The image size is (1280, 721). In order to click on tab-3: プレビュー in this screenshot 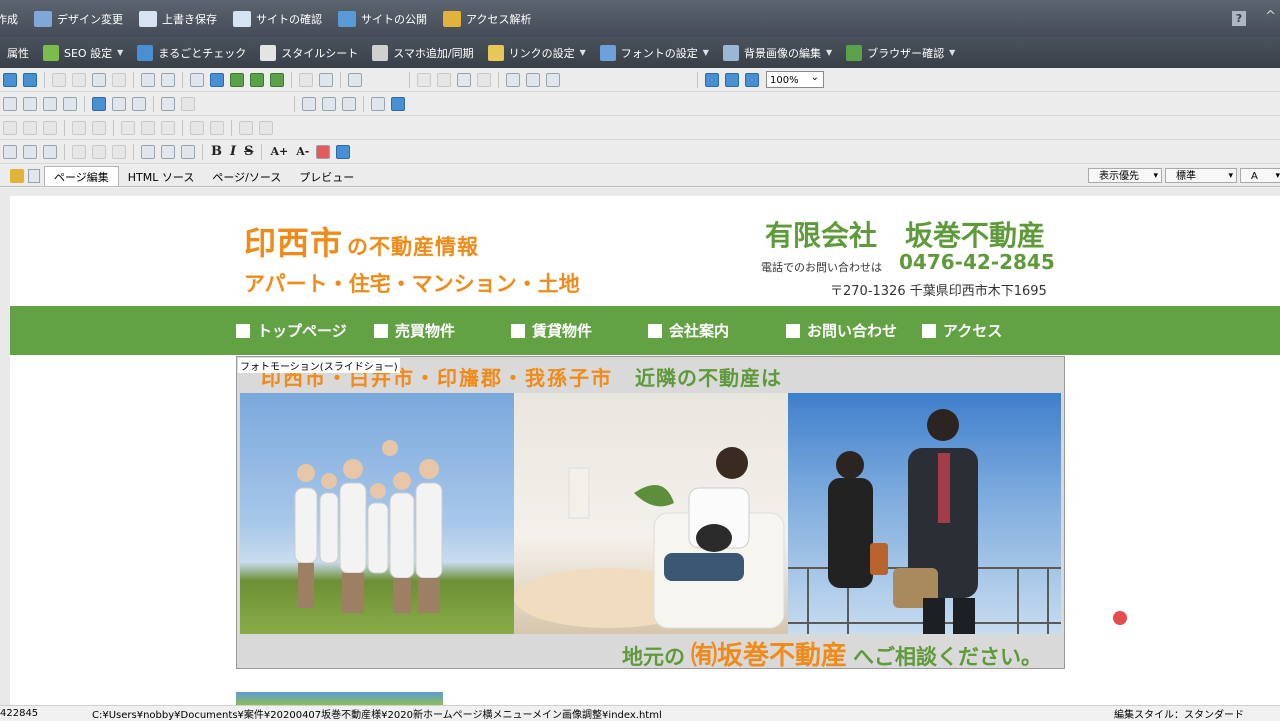, I will do `click(326, 176)`.